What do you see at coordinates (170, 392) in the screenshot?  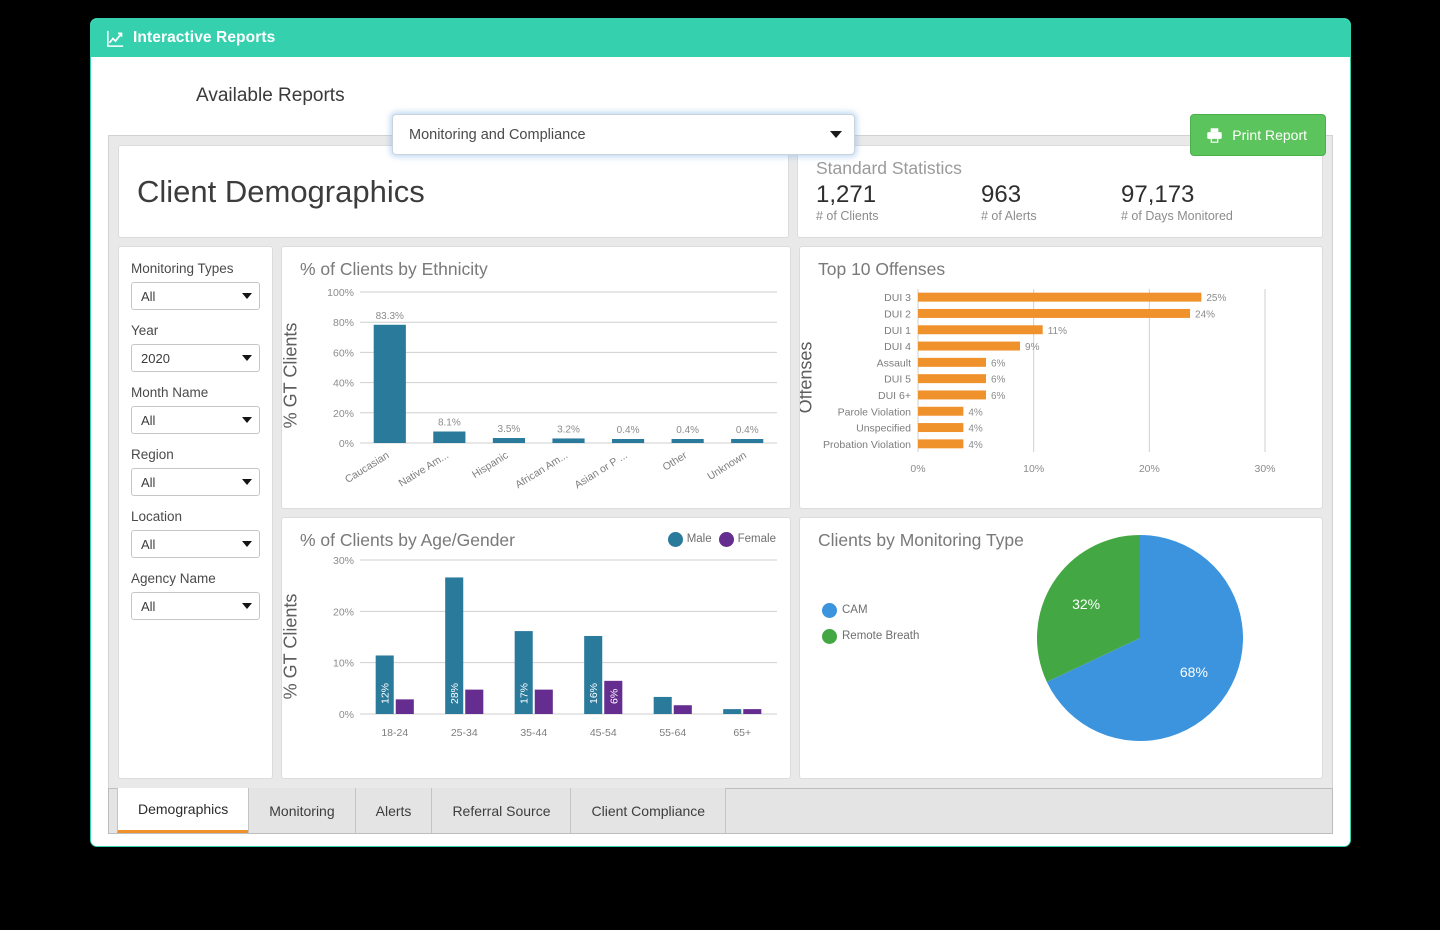 I see `filter-month-name-label: Month Name` at bounding box center [170, 392].